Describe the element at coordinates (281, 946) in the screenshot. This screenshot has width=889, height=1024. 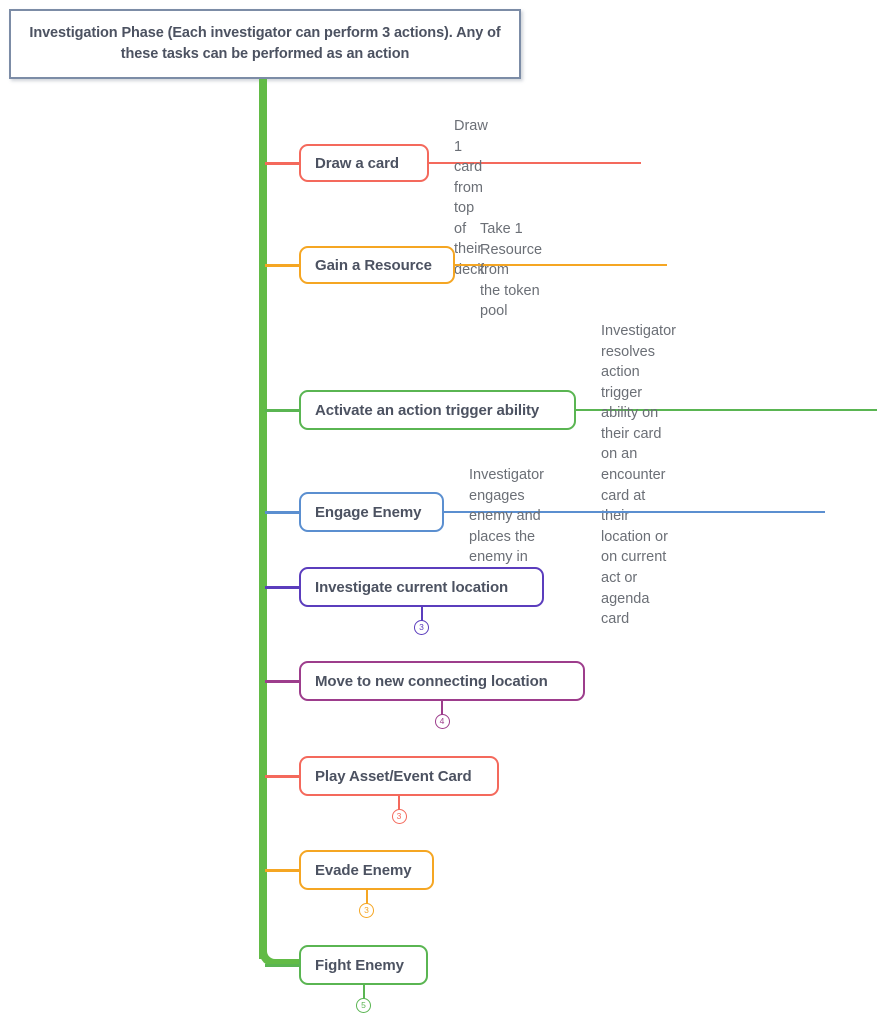
I see `trunk-elbow` at that location.